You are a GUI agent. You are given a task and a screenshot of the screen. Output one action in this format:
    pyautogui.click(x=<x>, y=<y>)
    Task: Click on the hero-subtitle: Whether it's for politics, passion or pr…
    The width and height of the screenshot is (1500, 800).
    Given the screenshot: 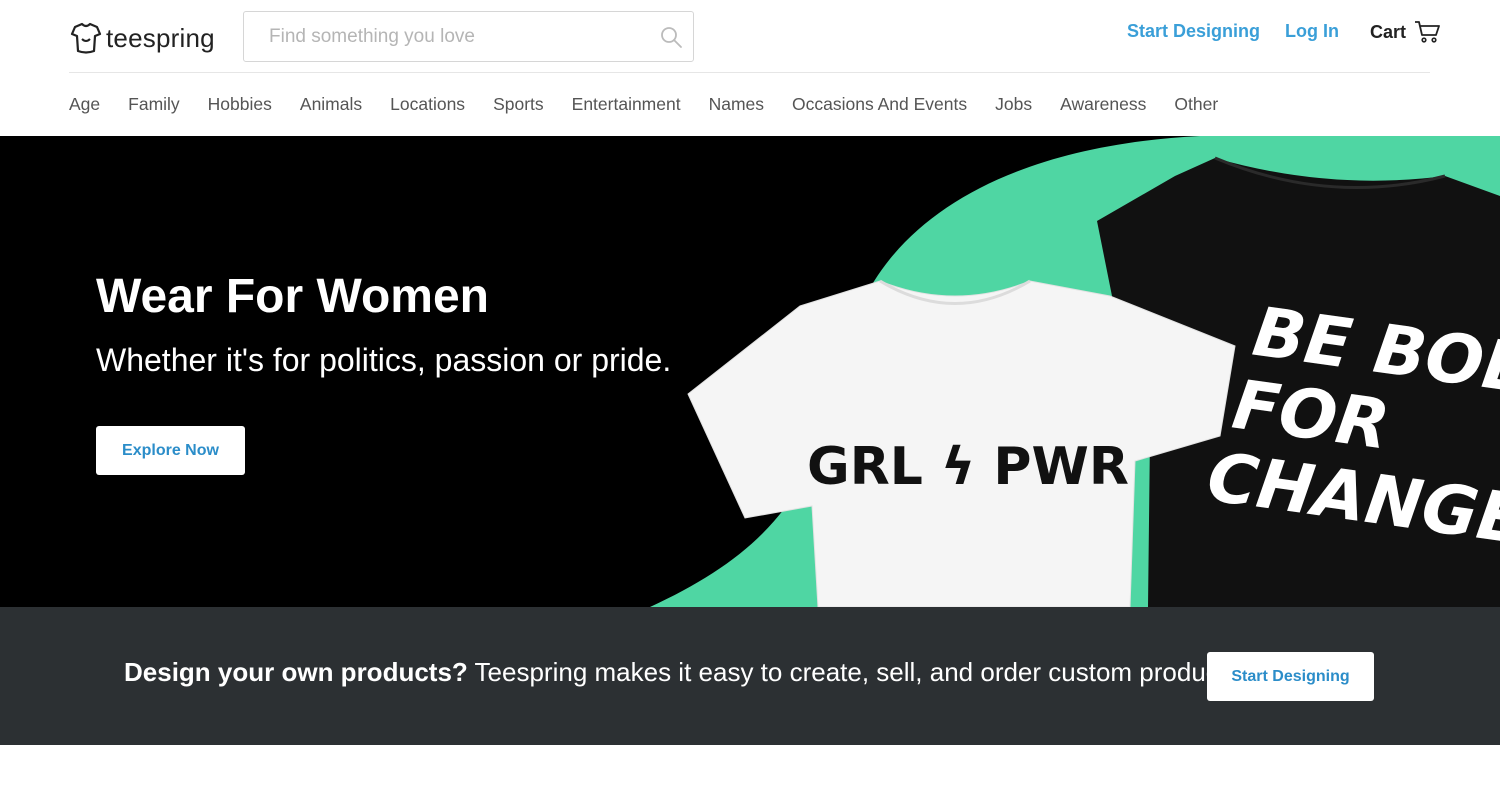 What is the action you would take?
    pyautogui.click(x=384, y=360)
    